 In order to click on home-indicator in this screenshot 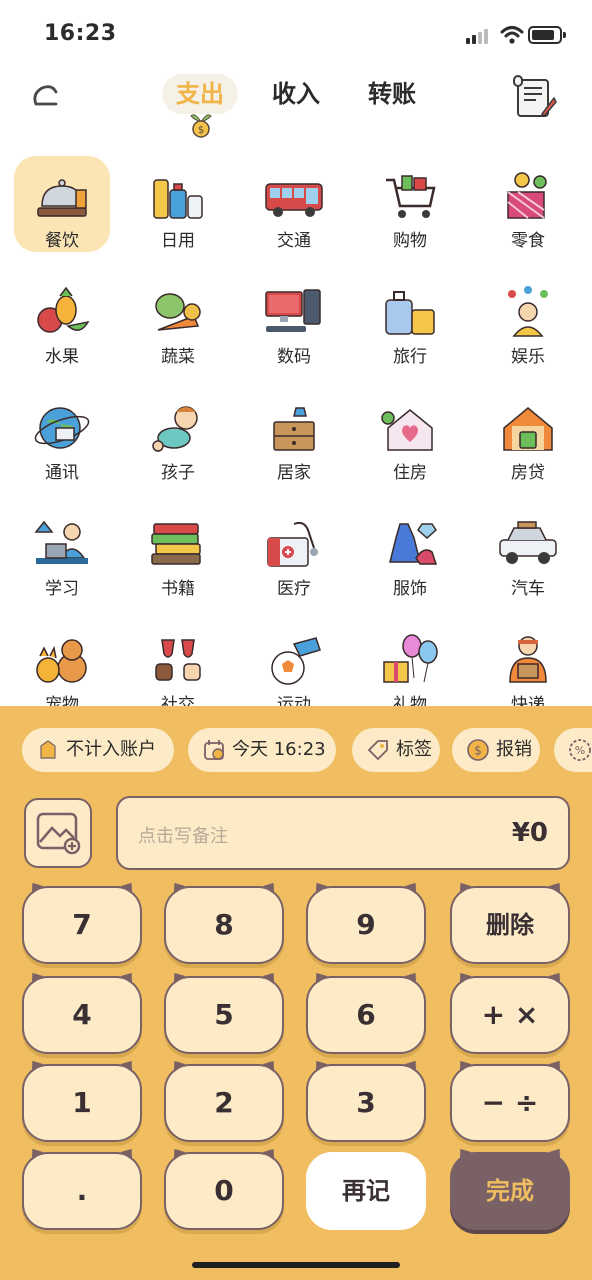, I will do `click(296, 1265)`.